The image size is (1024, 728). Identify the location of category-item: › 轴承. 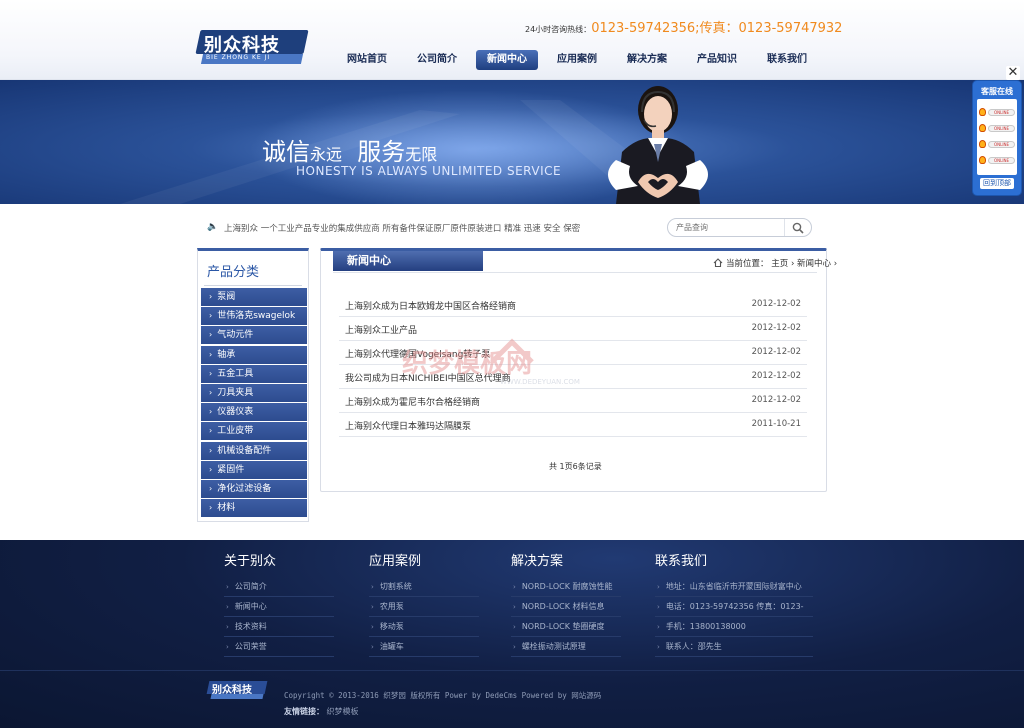
(254, 354).